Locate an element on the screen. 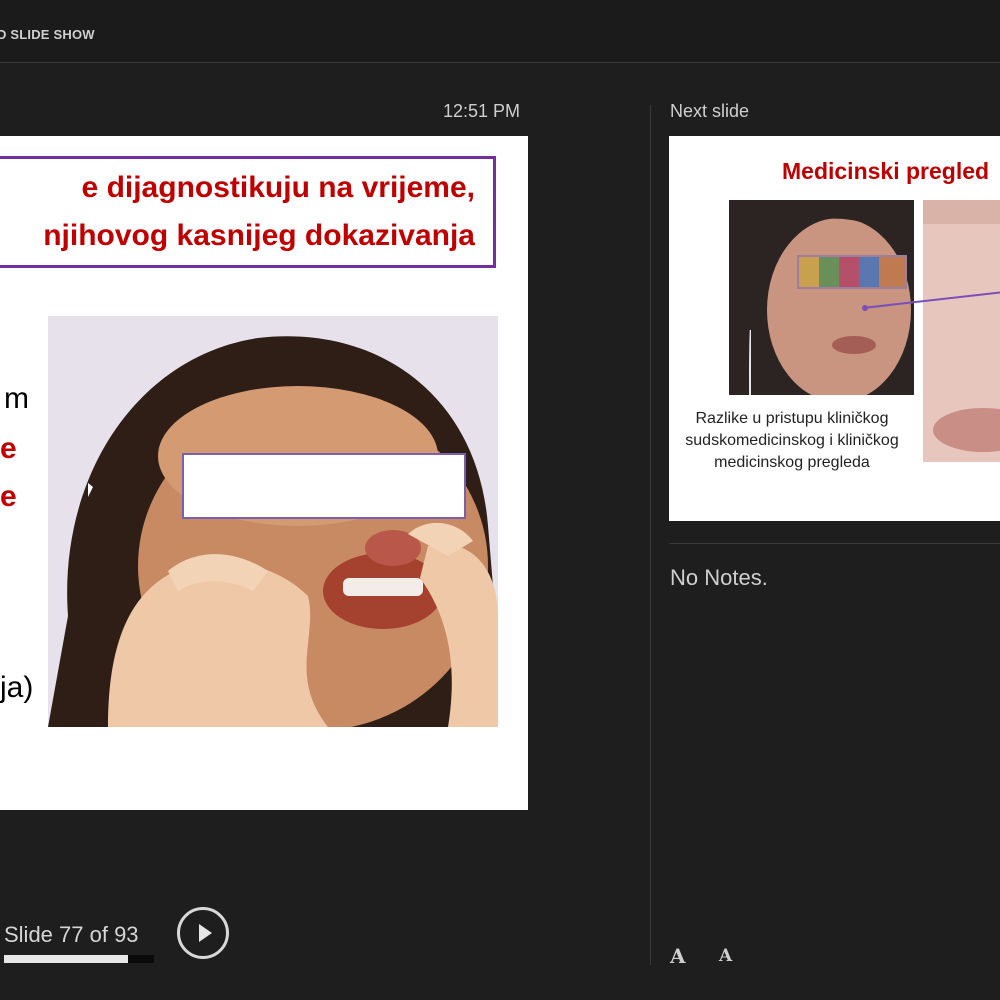 This screenshot has width=1000, height=1000. slide-progress-bar is located at coordinates (79, 959).